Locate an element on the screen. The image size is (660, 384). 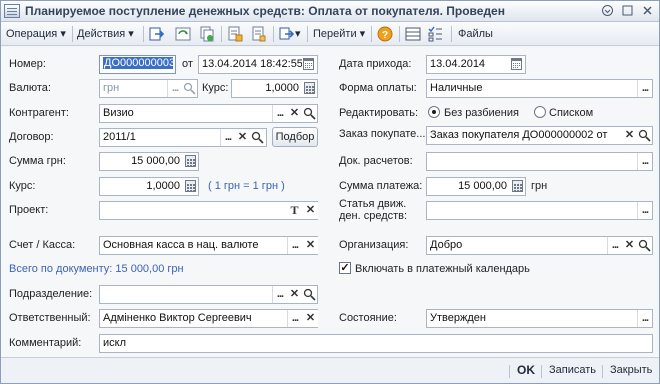
total-text: Всего по документу: 15 000,00 грн is located at coordinates (96, 269).